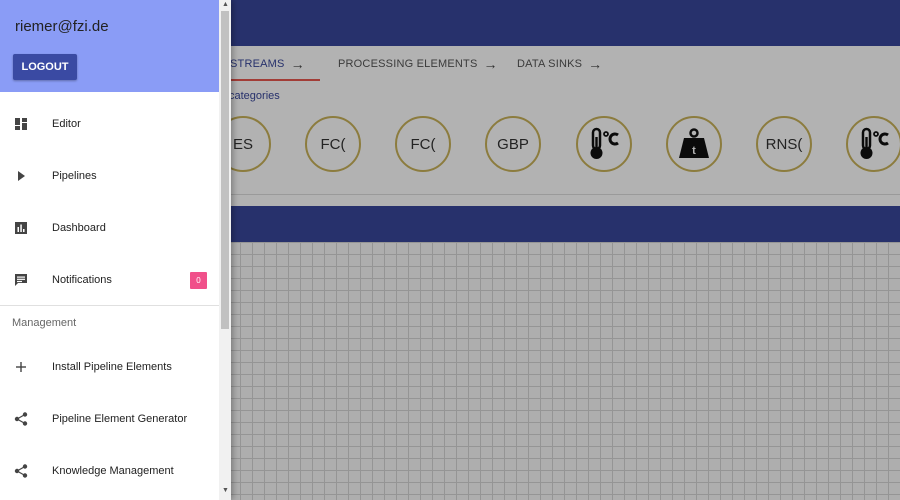  I want to click on nav-item-pipeline-element-generator: Pipeline Element Generator, so click(109, 419).